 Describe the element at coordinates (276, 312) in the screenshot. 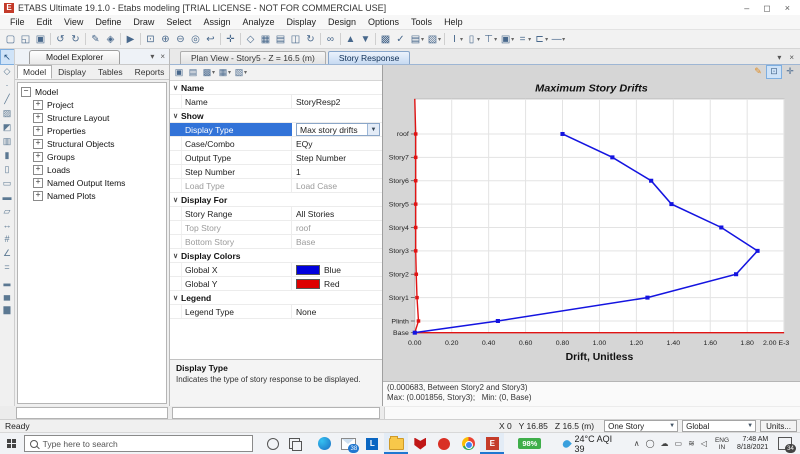

I see `prop-row-legend-type: Legend Type None` at that location.